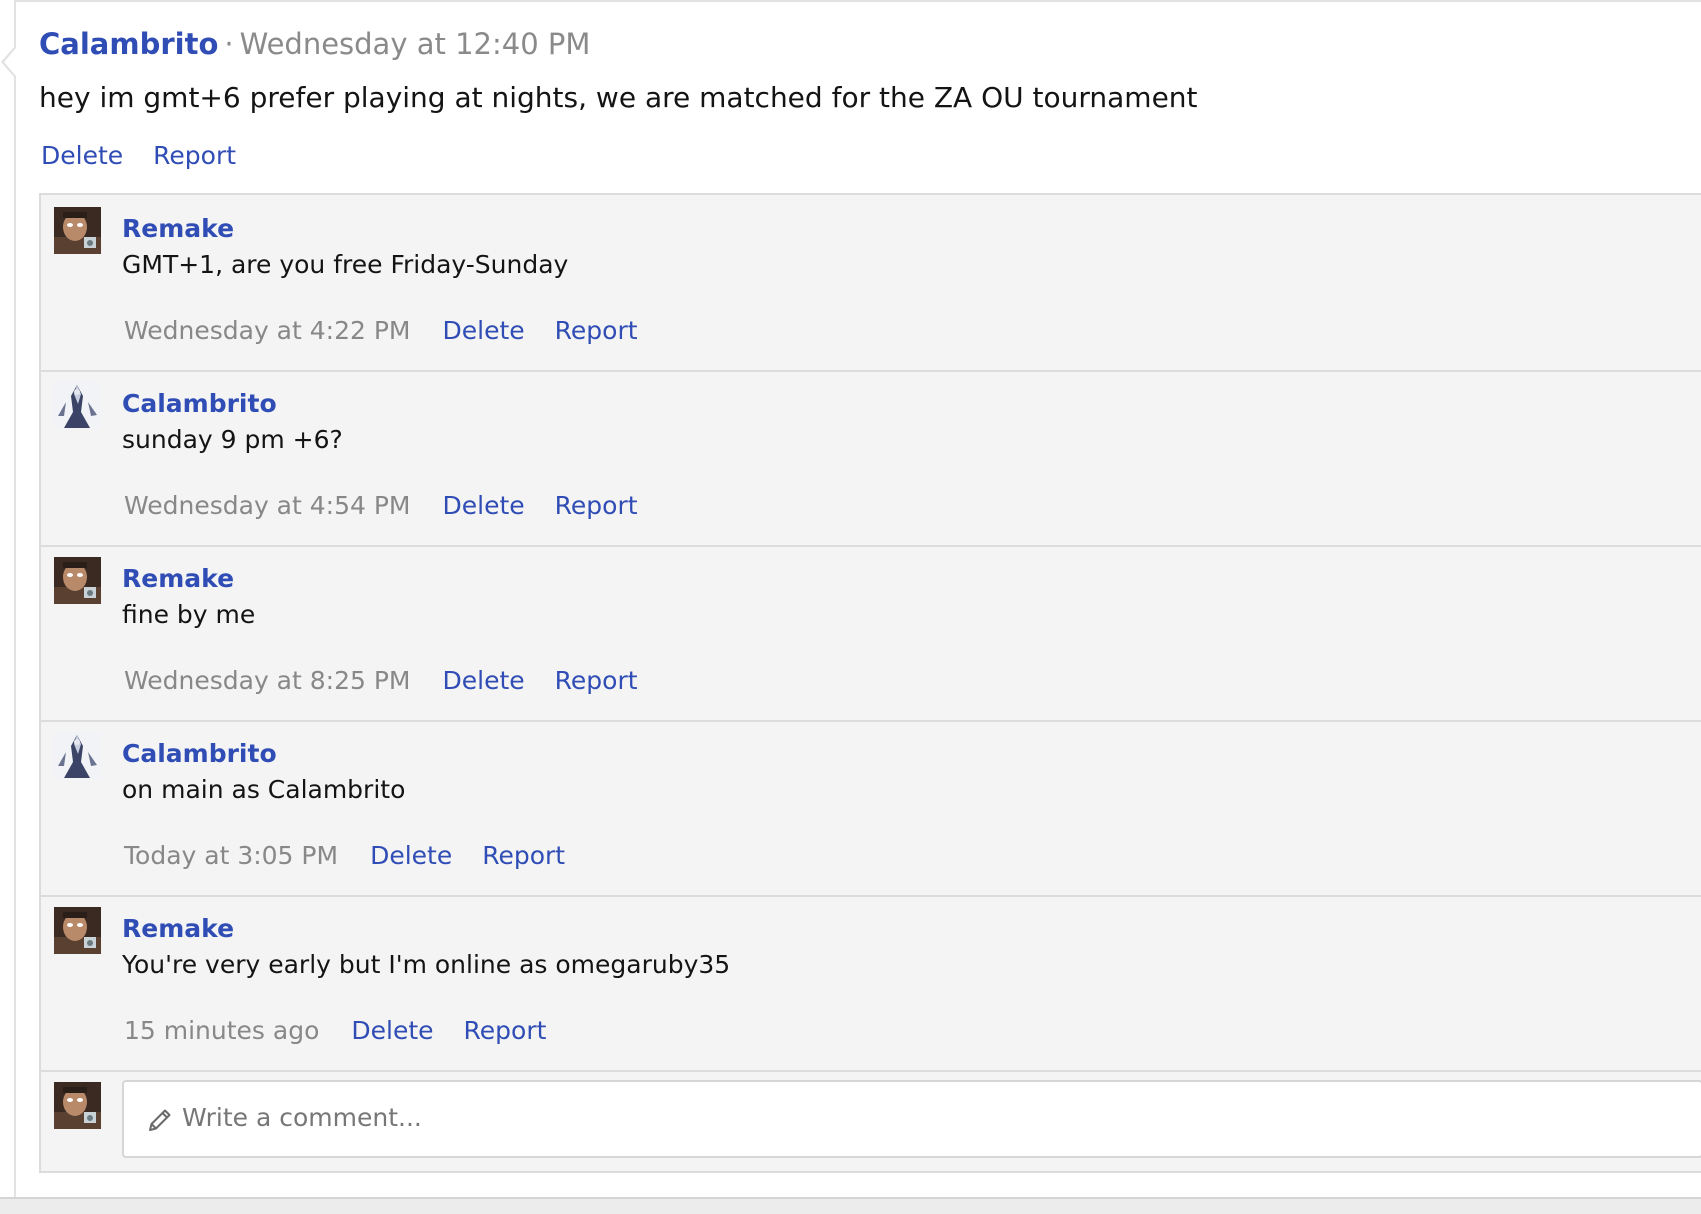 Image resolution: width=1701 pixels, height=1214 pixels. Describe the element at coordinates (128, 44) in the screenshot. I see `post-author-link: Calambrito` at that location.